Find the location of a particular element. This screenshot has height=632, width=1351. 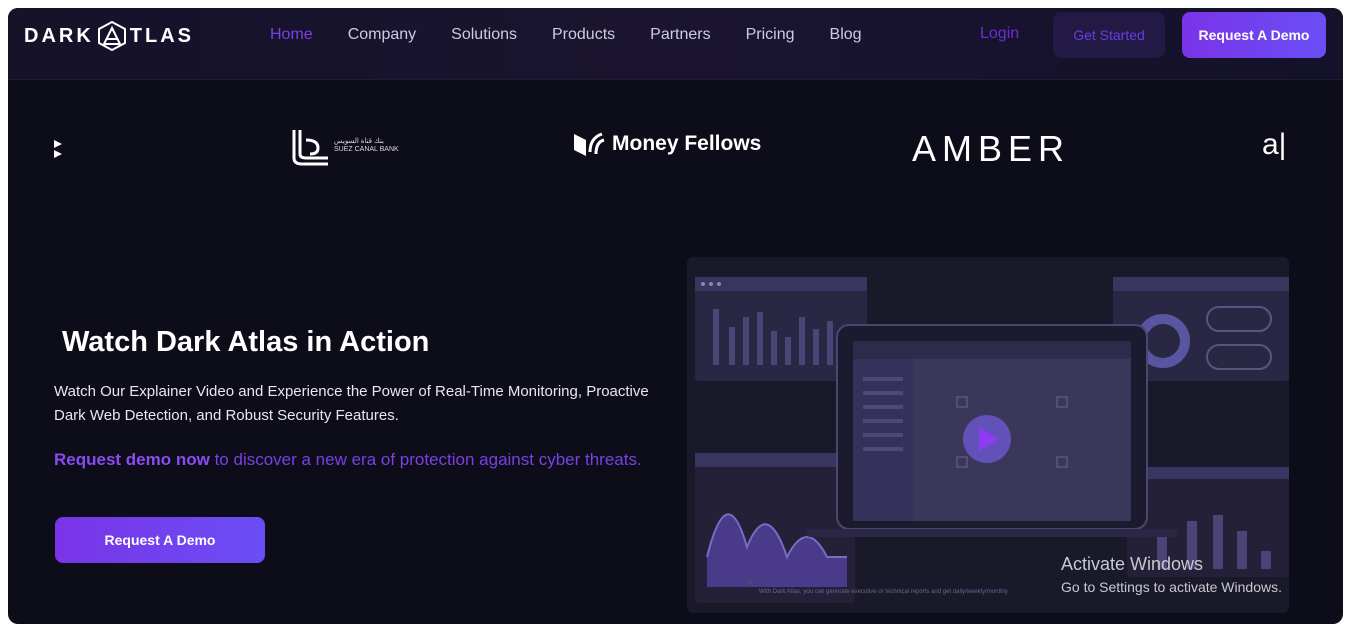

bank-name-arabic: بنك قناة السويس is located at coordinates (359, 141).